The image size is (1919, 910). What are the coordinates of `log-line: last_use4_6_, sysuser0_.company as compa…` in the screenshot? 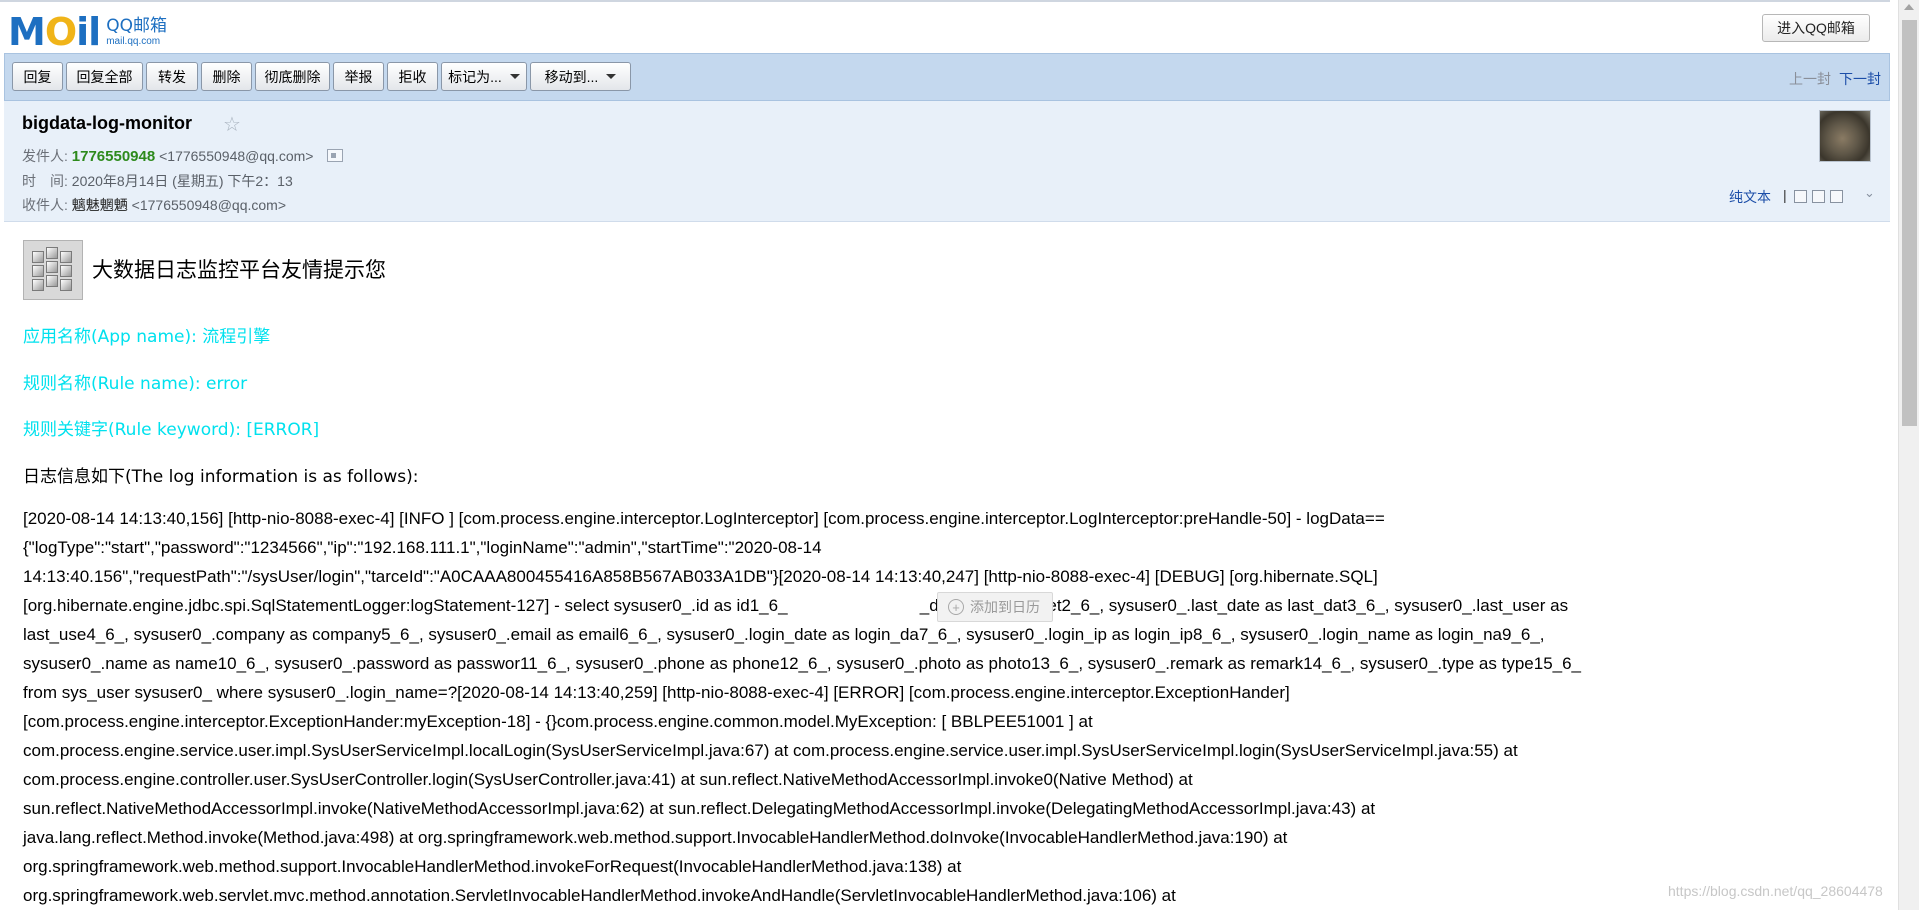 It's located at (784, 634).